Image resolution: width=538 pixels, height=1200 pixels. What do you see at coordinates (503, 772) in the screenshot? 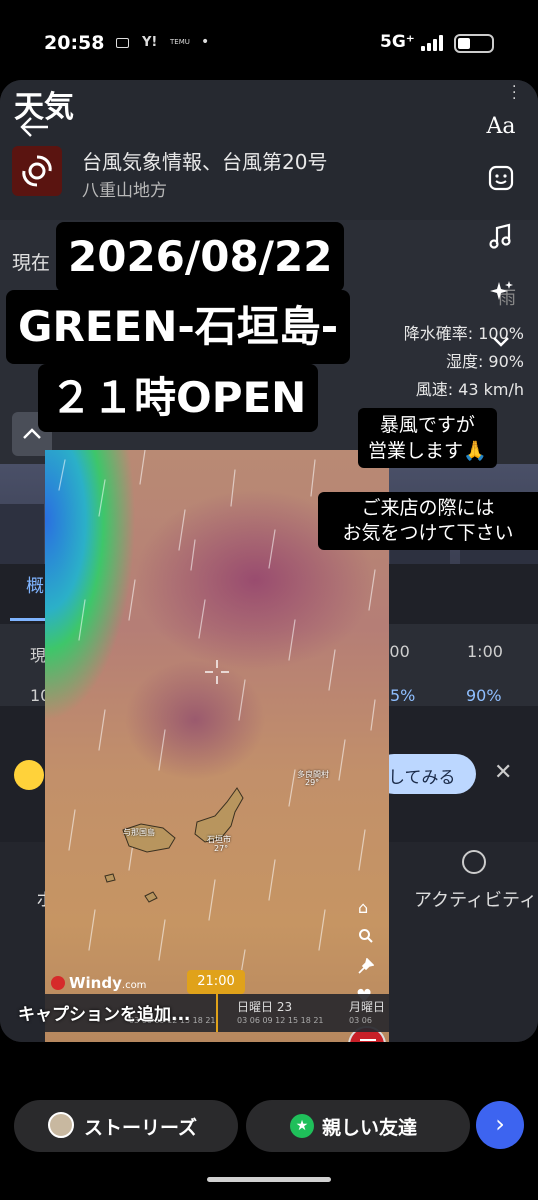
I see `close-icon: ✕` at bounding box center [503, 772].